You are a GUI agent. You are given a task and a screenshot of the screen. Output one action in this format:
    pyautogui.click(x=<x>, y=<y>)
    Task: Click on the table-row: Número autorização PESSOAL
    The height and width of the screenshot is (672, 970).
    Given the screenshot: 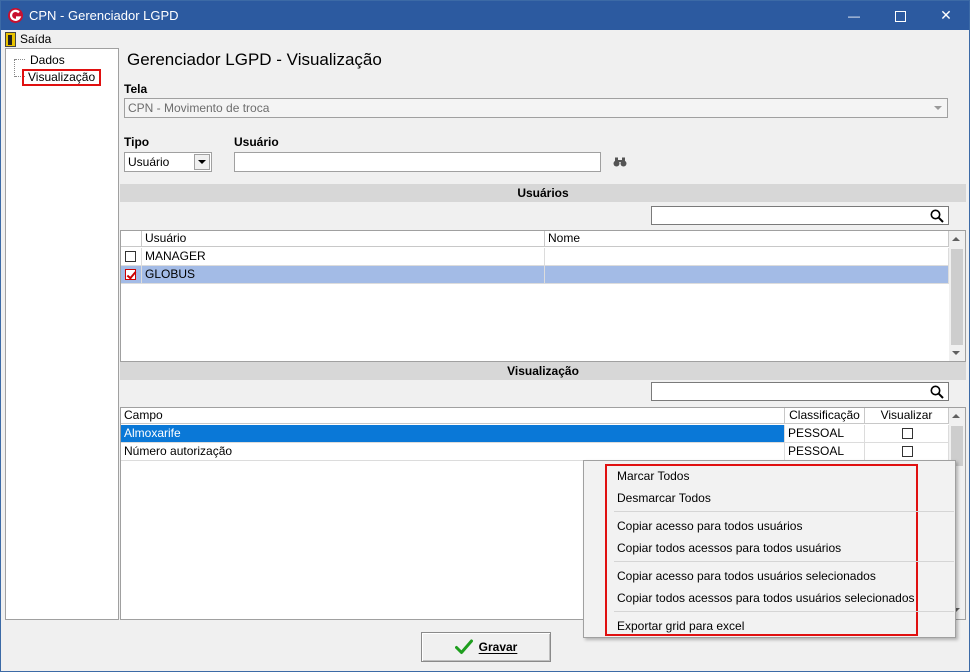 What is the action you would take?
    pyautogui.click(x=535, y=452)
    